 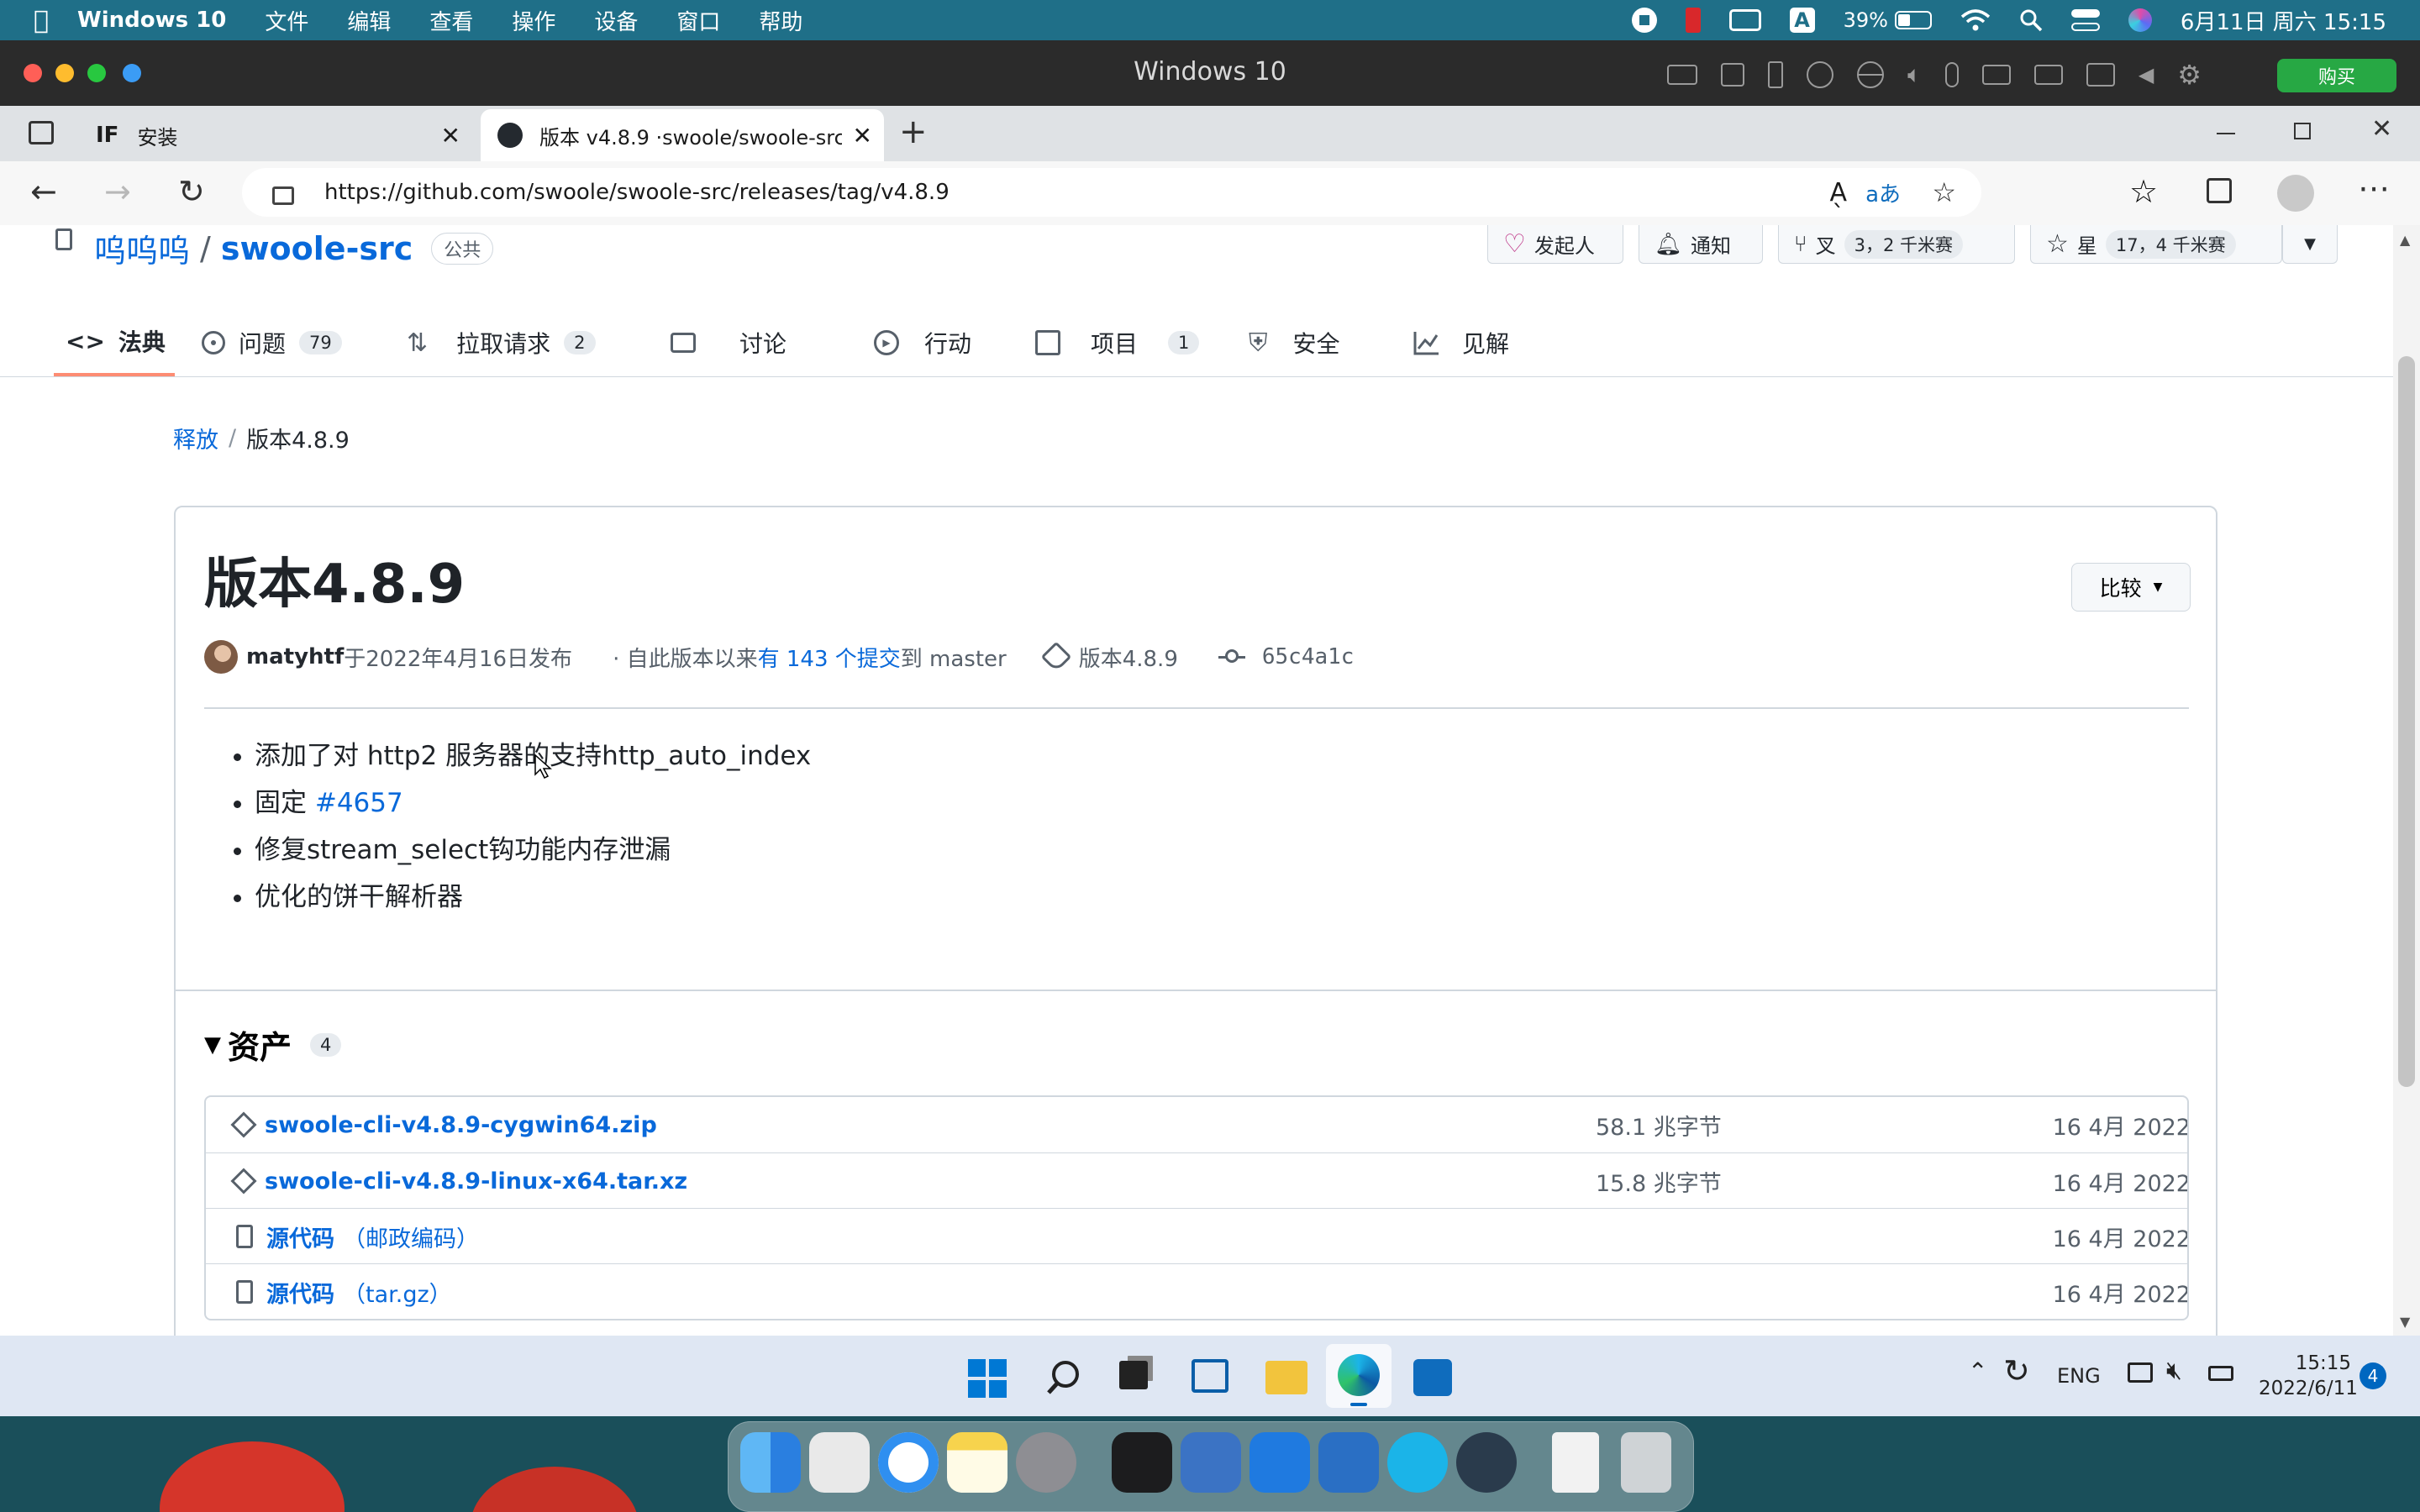 I want to click on display-icon, so click(x=1744, y=20).